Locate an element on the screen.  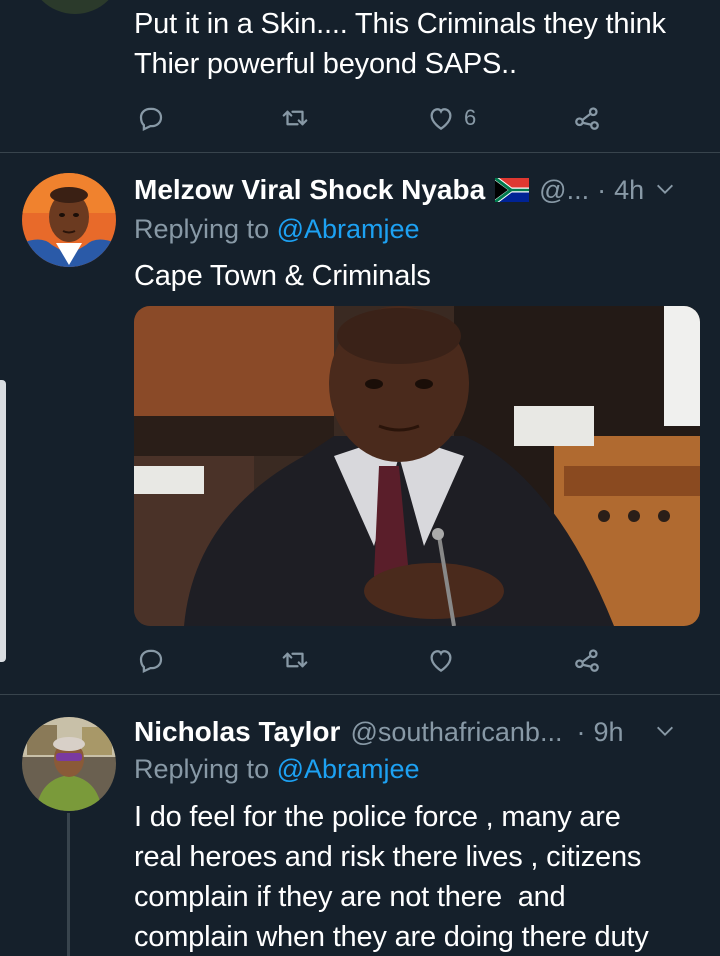
like-button: 6 is located at coordinates (451, 118).